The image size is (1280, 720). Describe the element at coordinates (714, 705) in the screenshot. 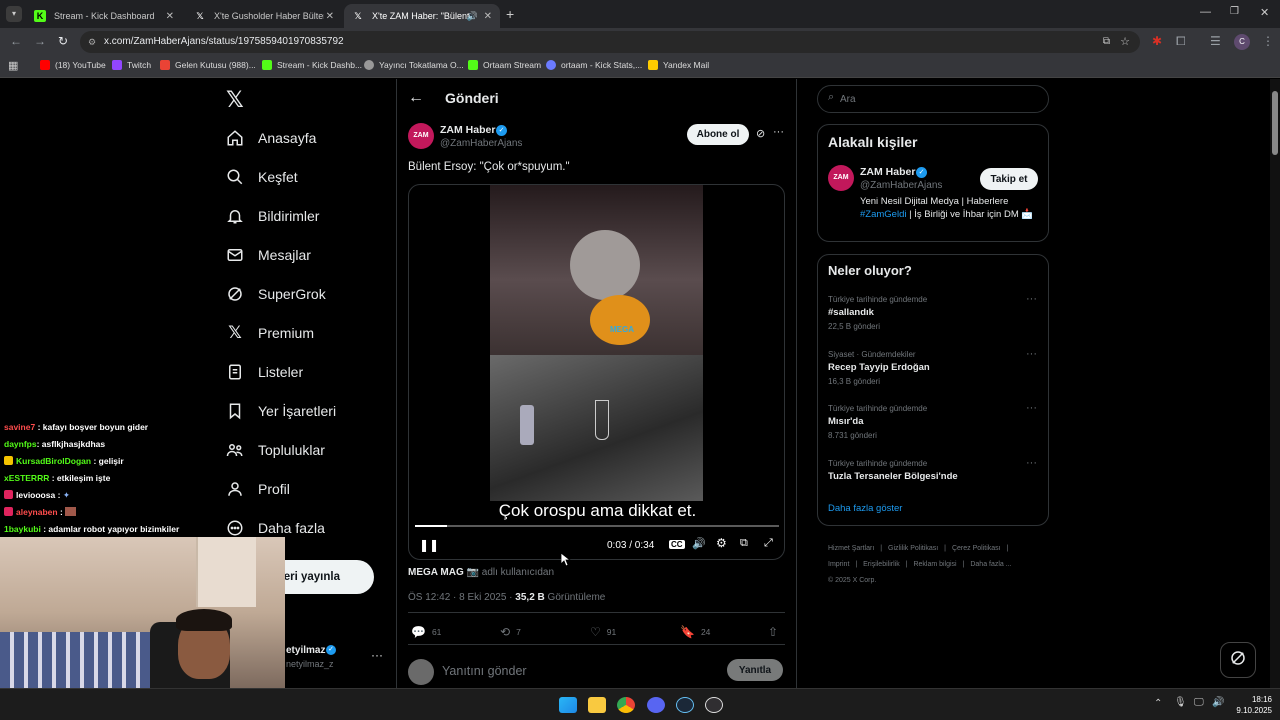

I see `obs-icon` at that location.